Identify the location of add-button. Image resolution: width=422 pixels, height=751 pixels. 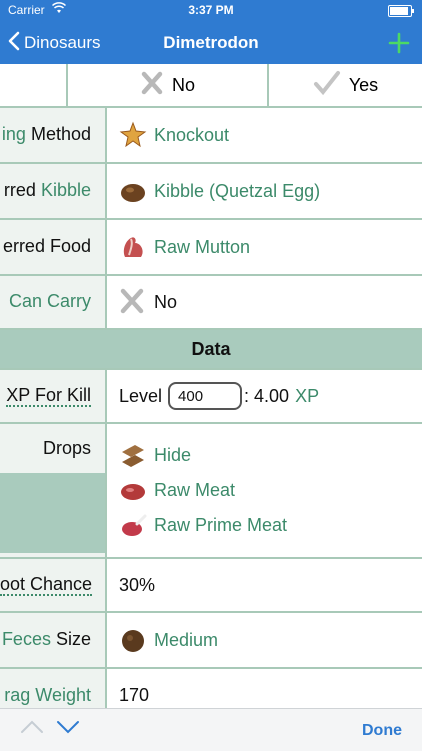
(399, 42).